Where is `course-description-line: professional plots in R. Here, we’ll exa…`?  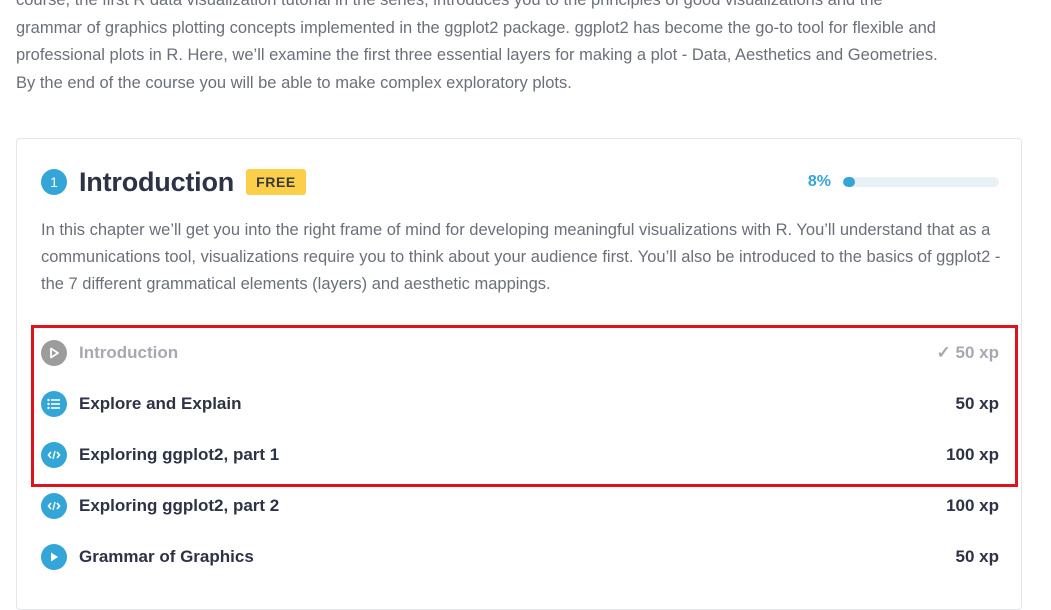
course-description-line: professional plots in R. Here, we’ll exa… is located at coordinates (477, 55).